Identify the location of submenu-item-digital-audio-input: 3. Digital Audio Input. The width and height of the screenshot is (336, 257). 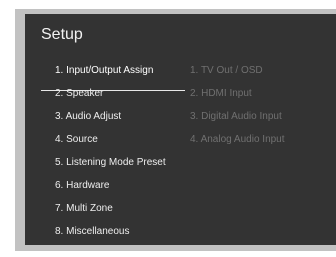
(236, 116).